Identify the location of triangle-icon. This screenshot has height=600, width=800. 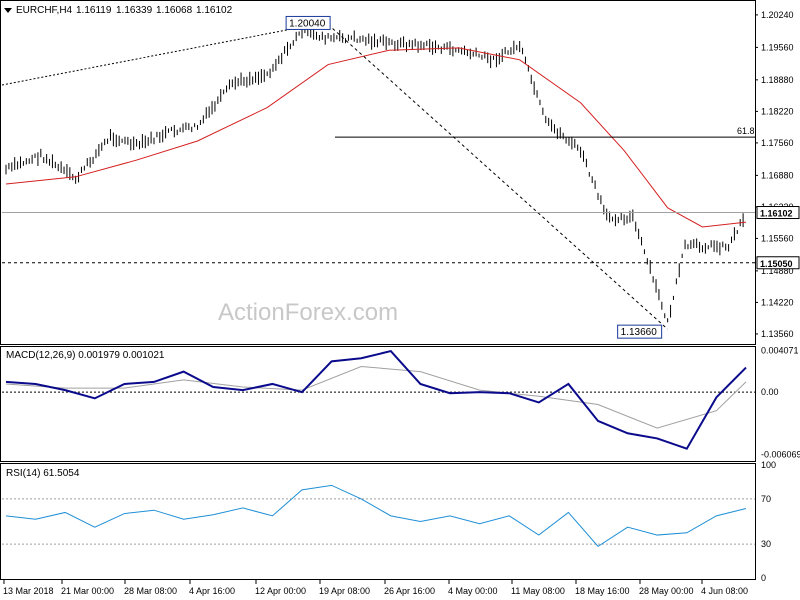
(8, 10).